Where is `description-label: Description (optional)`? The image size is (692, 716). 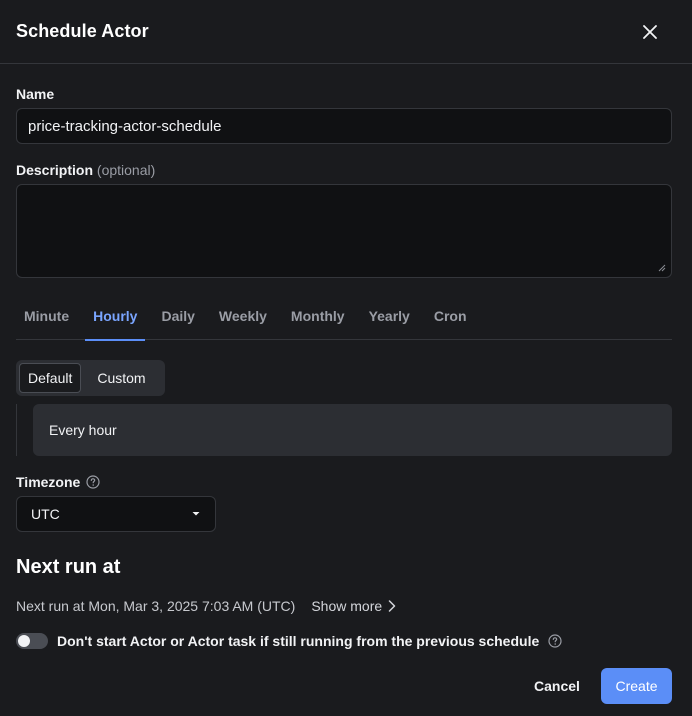
description-label: Description (optional) is located at coordinates (85, 170).